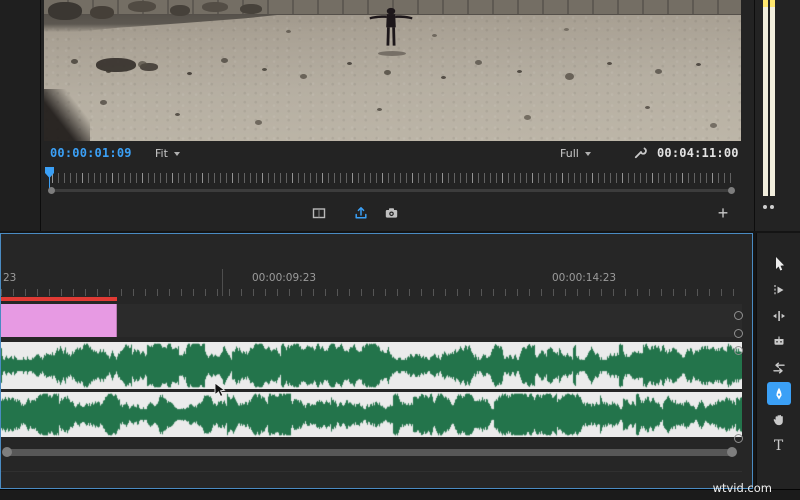  I want to click on duration-timecode: 00:04:11:00, so click(698, 153).